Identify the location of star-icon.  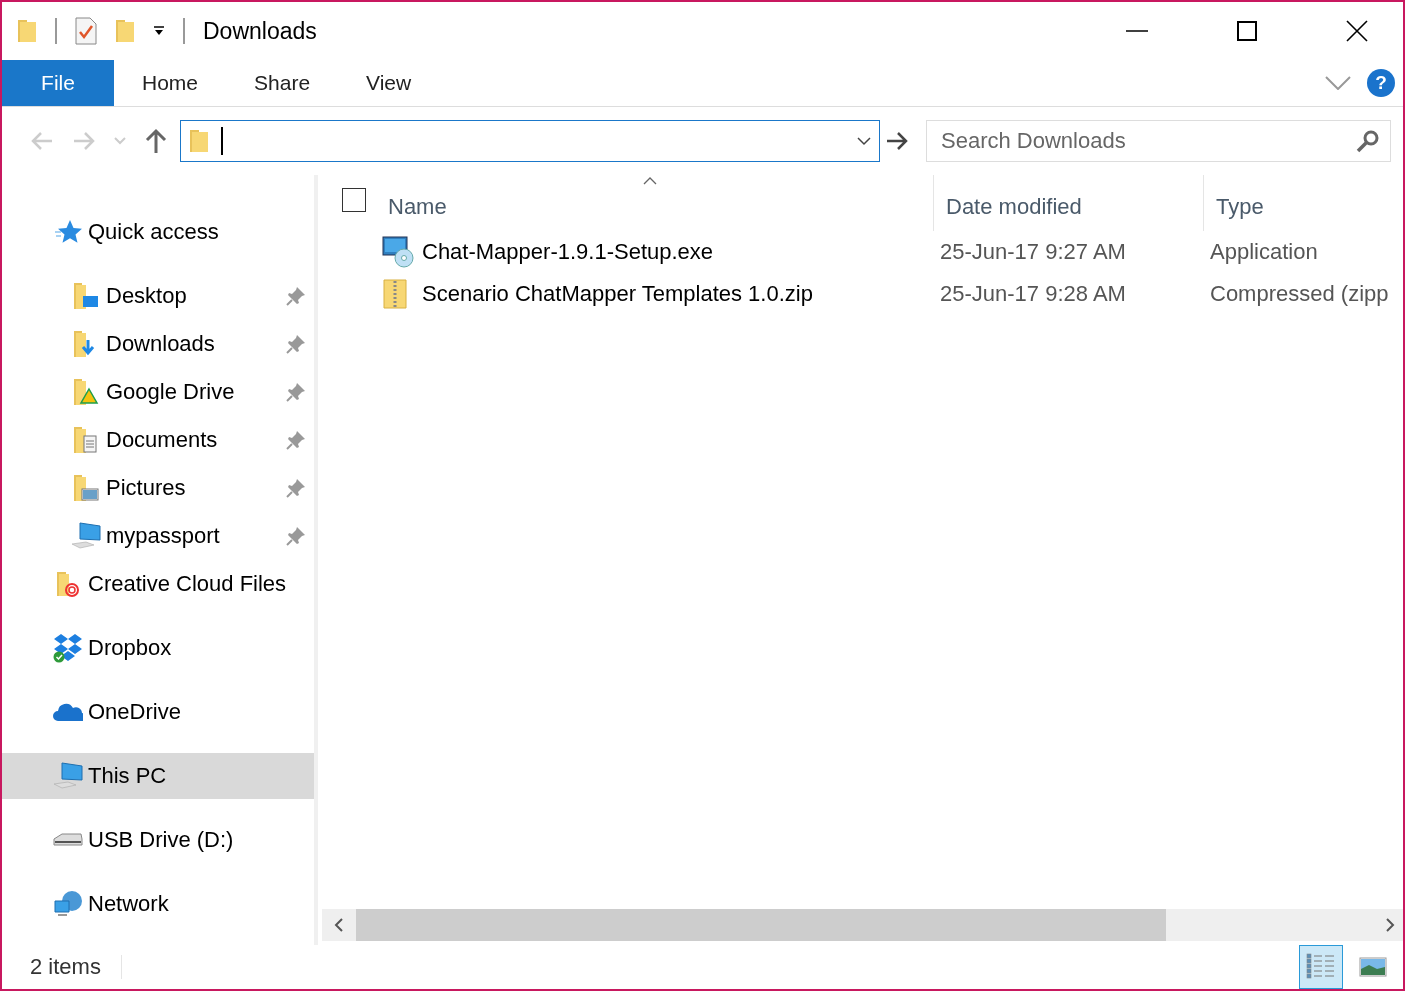
(68, 232).